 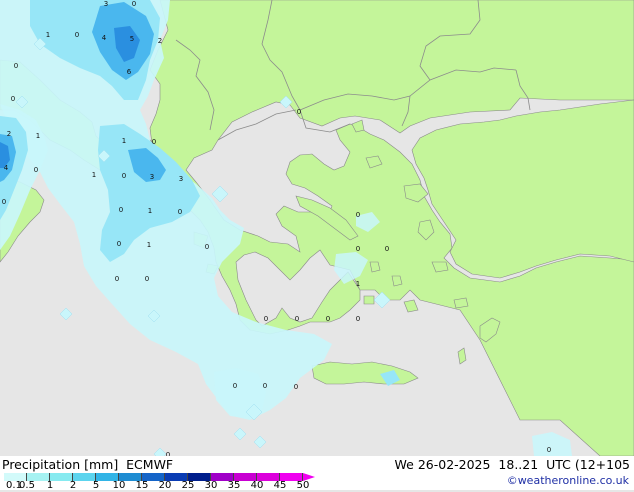 I want to click on legend-tick: 1, so click(x=50, y=485).